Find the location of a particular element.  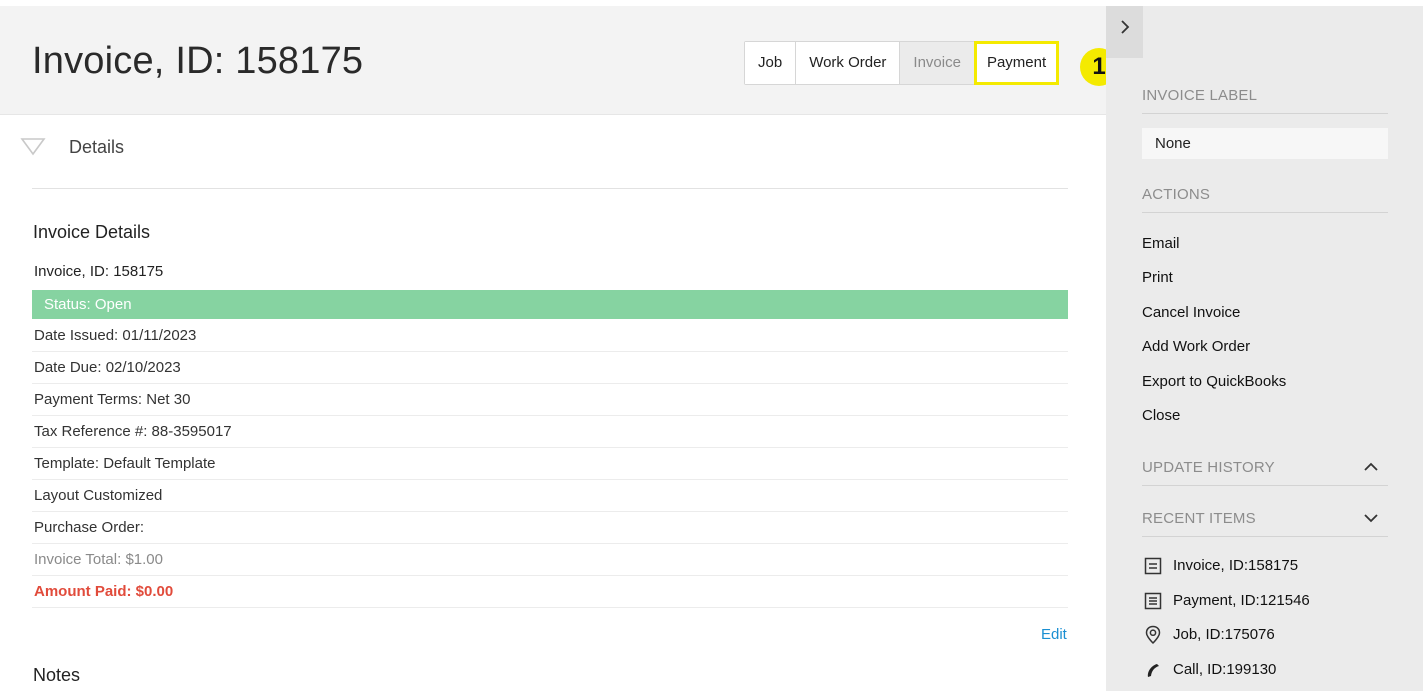

tab-job: Job is located at coordinates (771, 63).